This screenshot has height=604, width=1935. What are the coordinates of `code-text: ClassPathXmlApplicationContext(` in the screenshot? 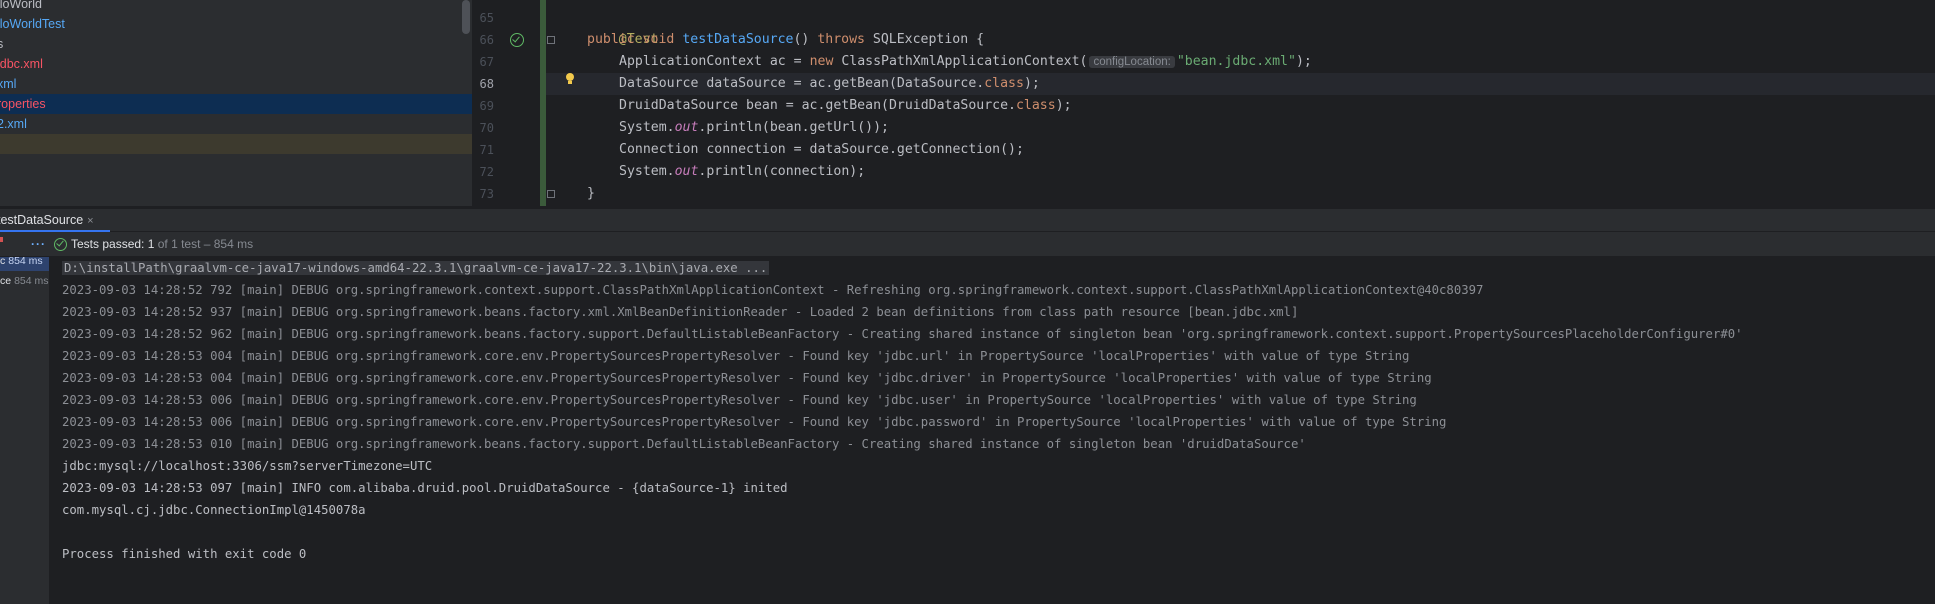 It's located at (960, 61).